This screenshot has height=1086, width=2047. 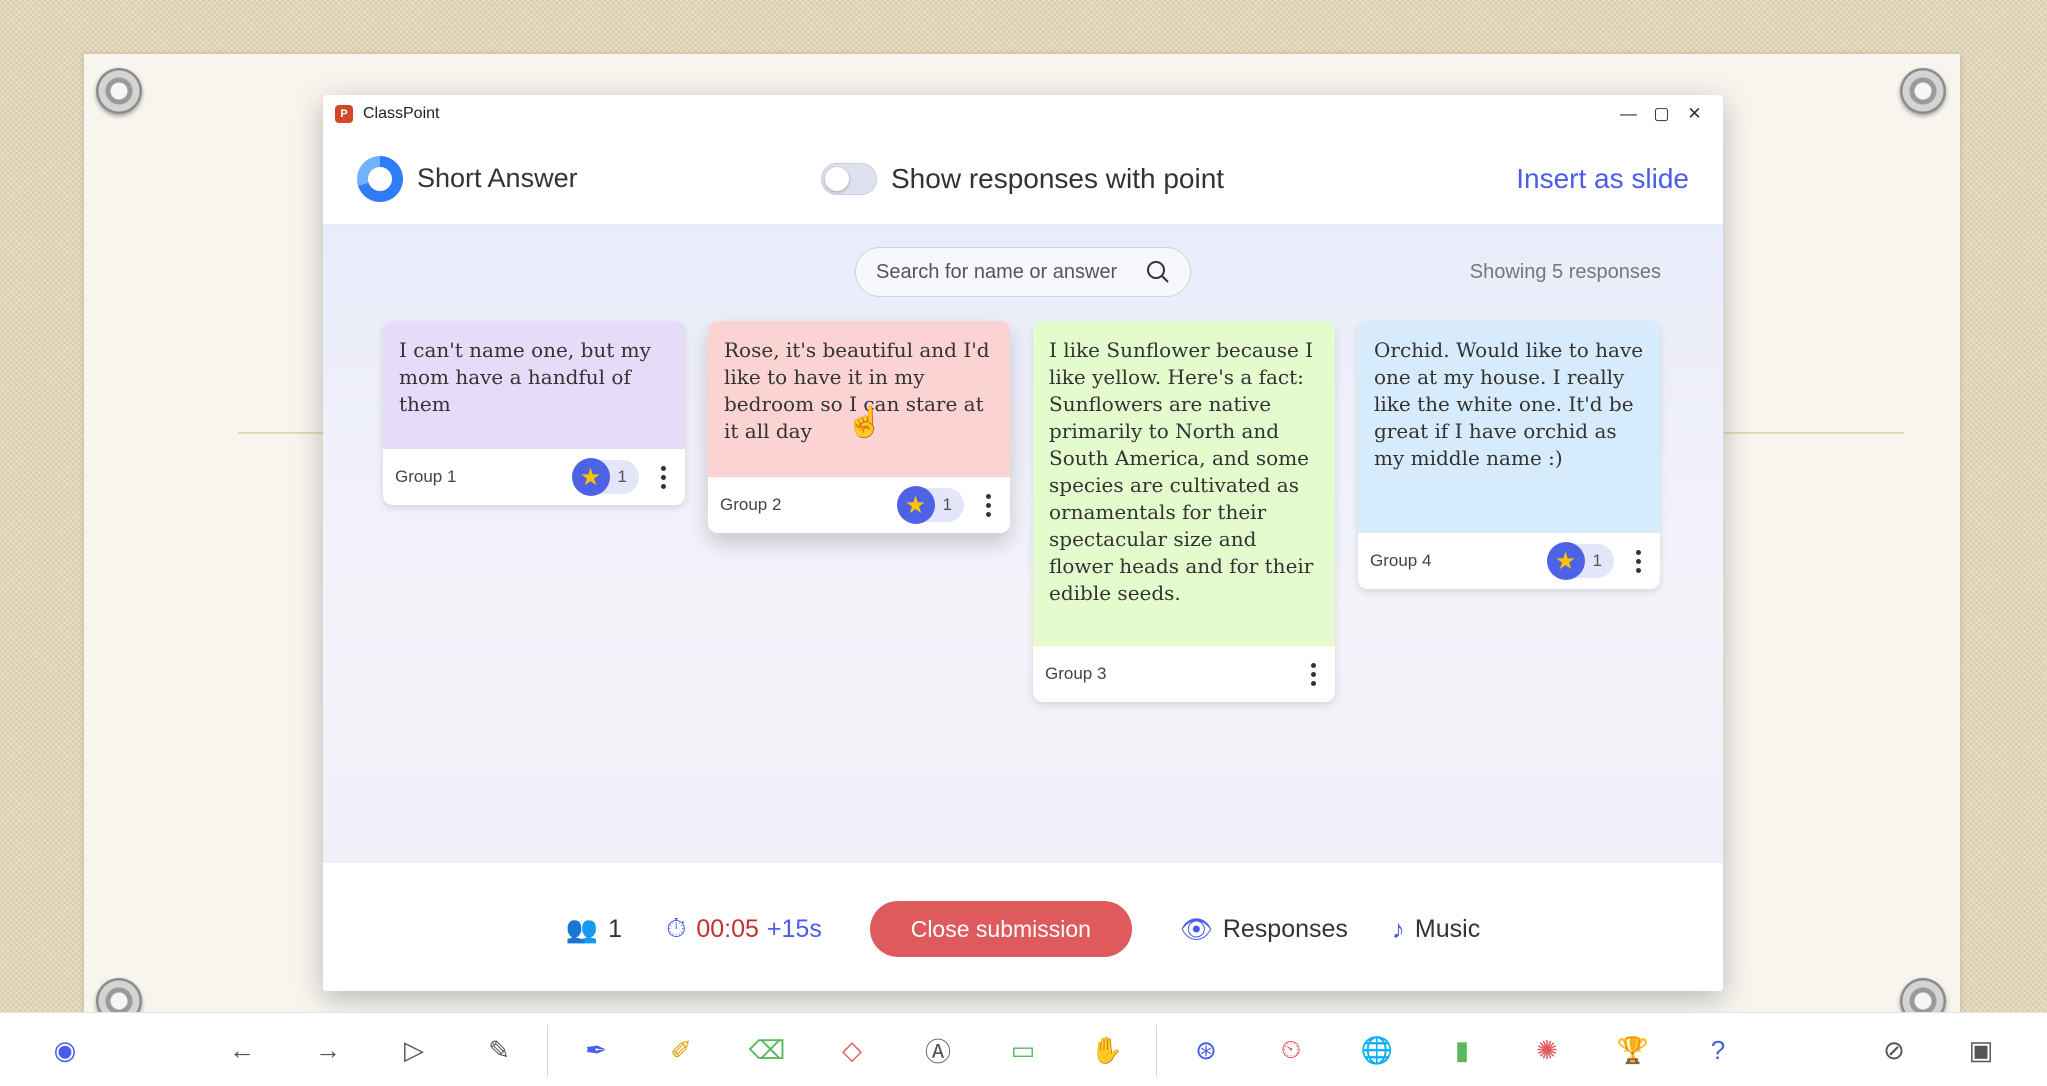 What do you see at coordinates (414, 1050) in the screenshot?
I see `pointer-icon: ▷` at bounding box center [414, 1050].